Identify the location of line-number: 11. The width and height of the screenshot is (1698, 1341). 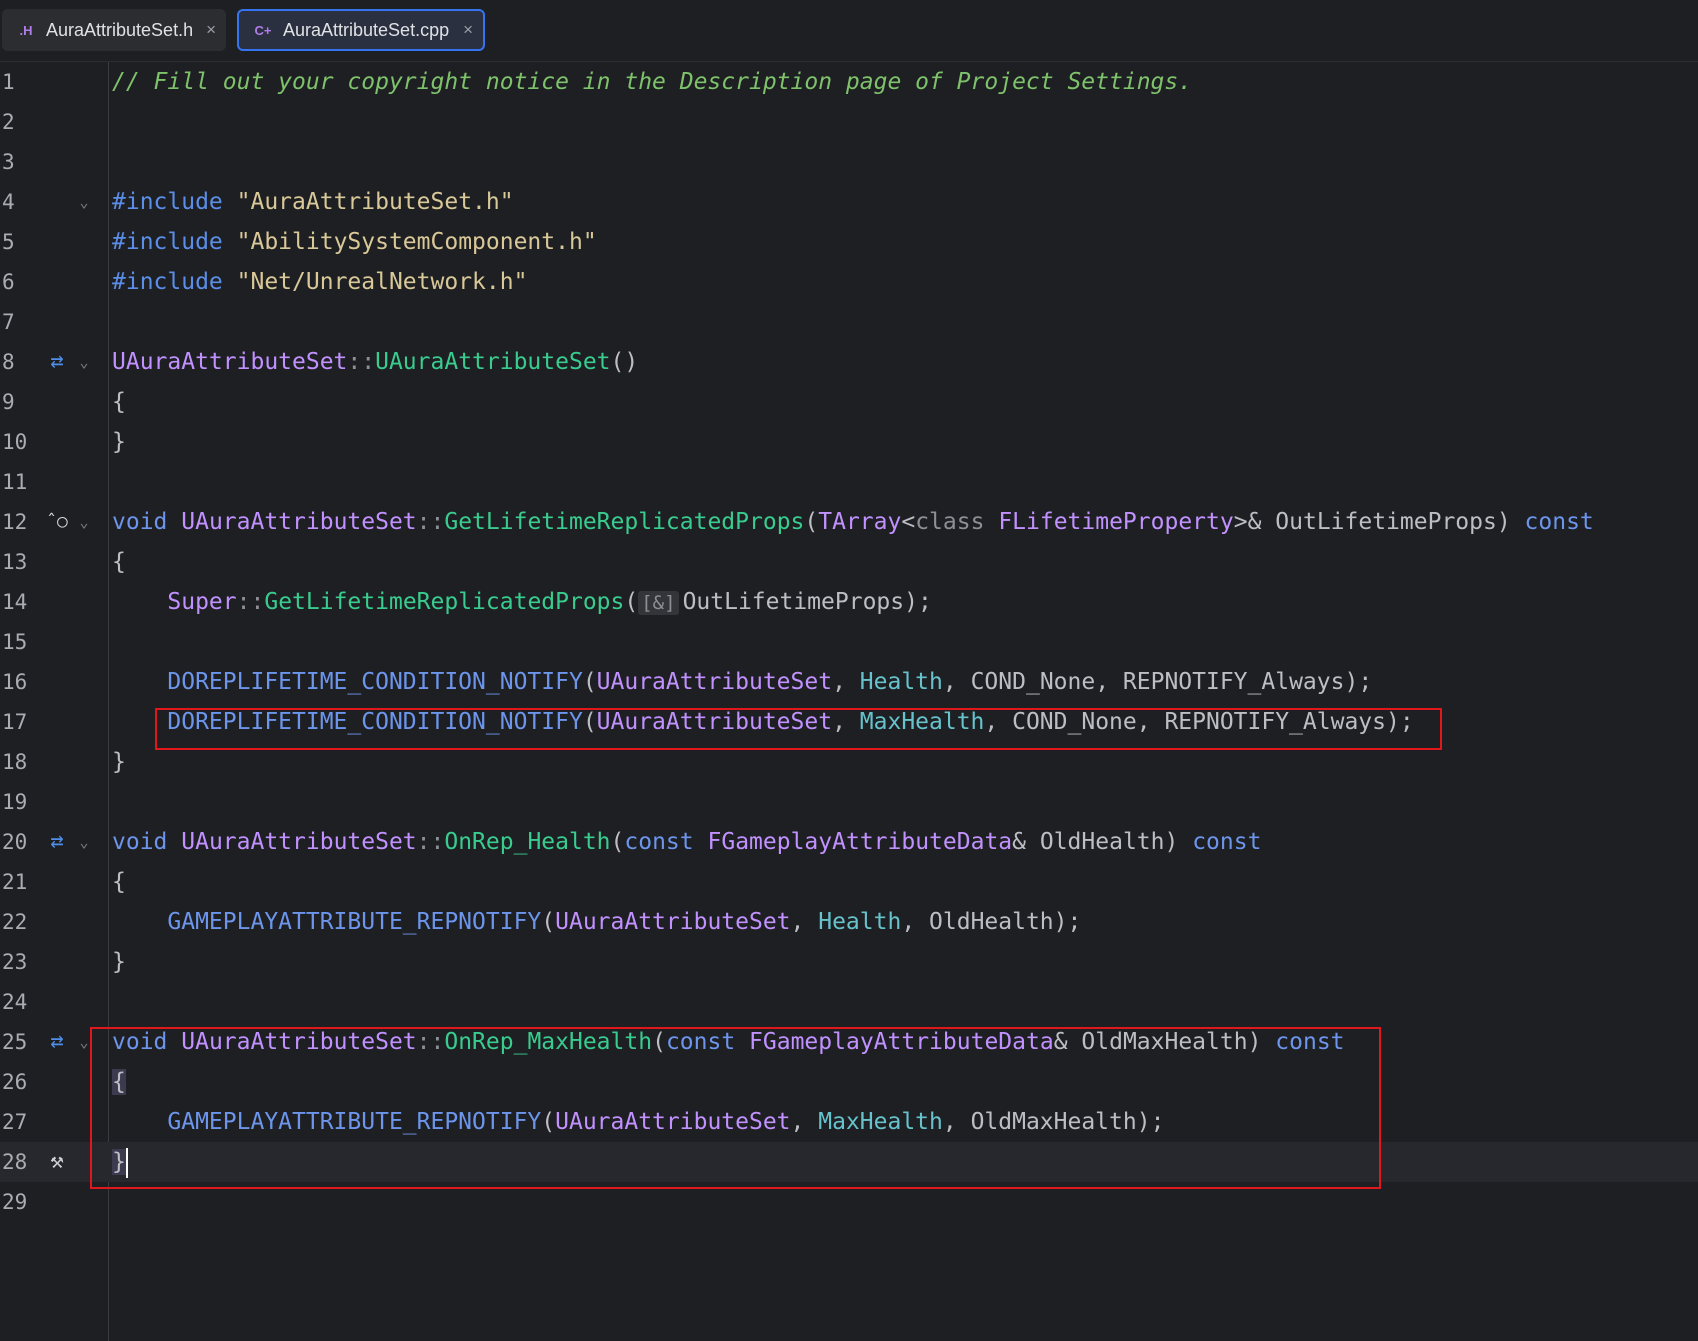
(15, 482).